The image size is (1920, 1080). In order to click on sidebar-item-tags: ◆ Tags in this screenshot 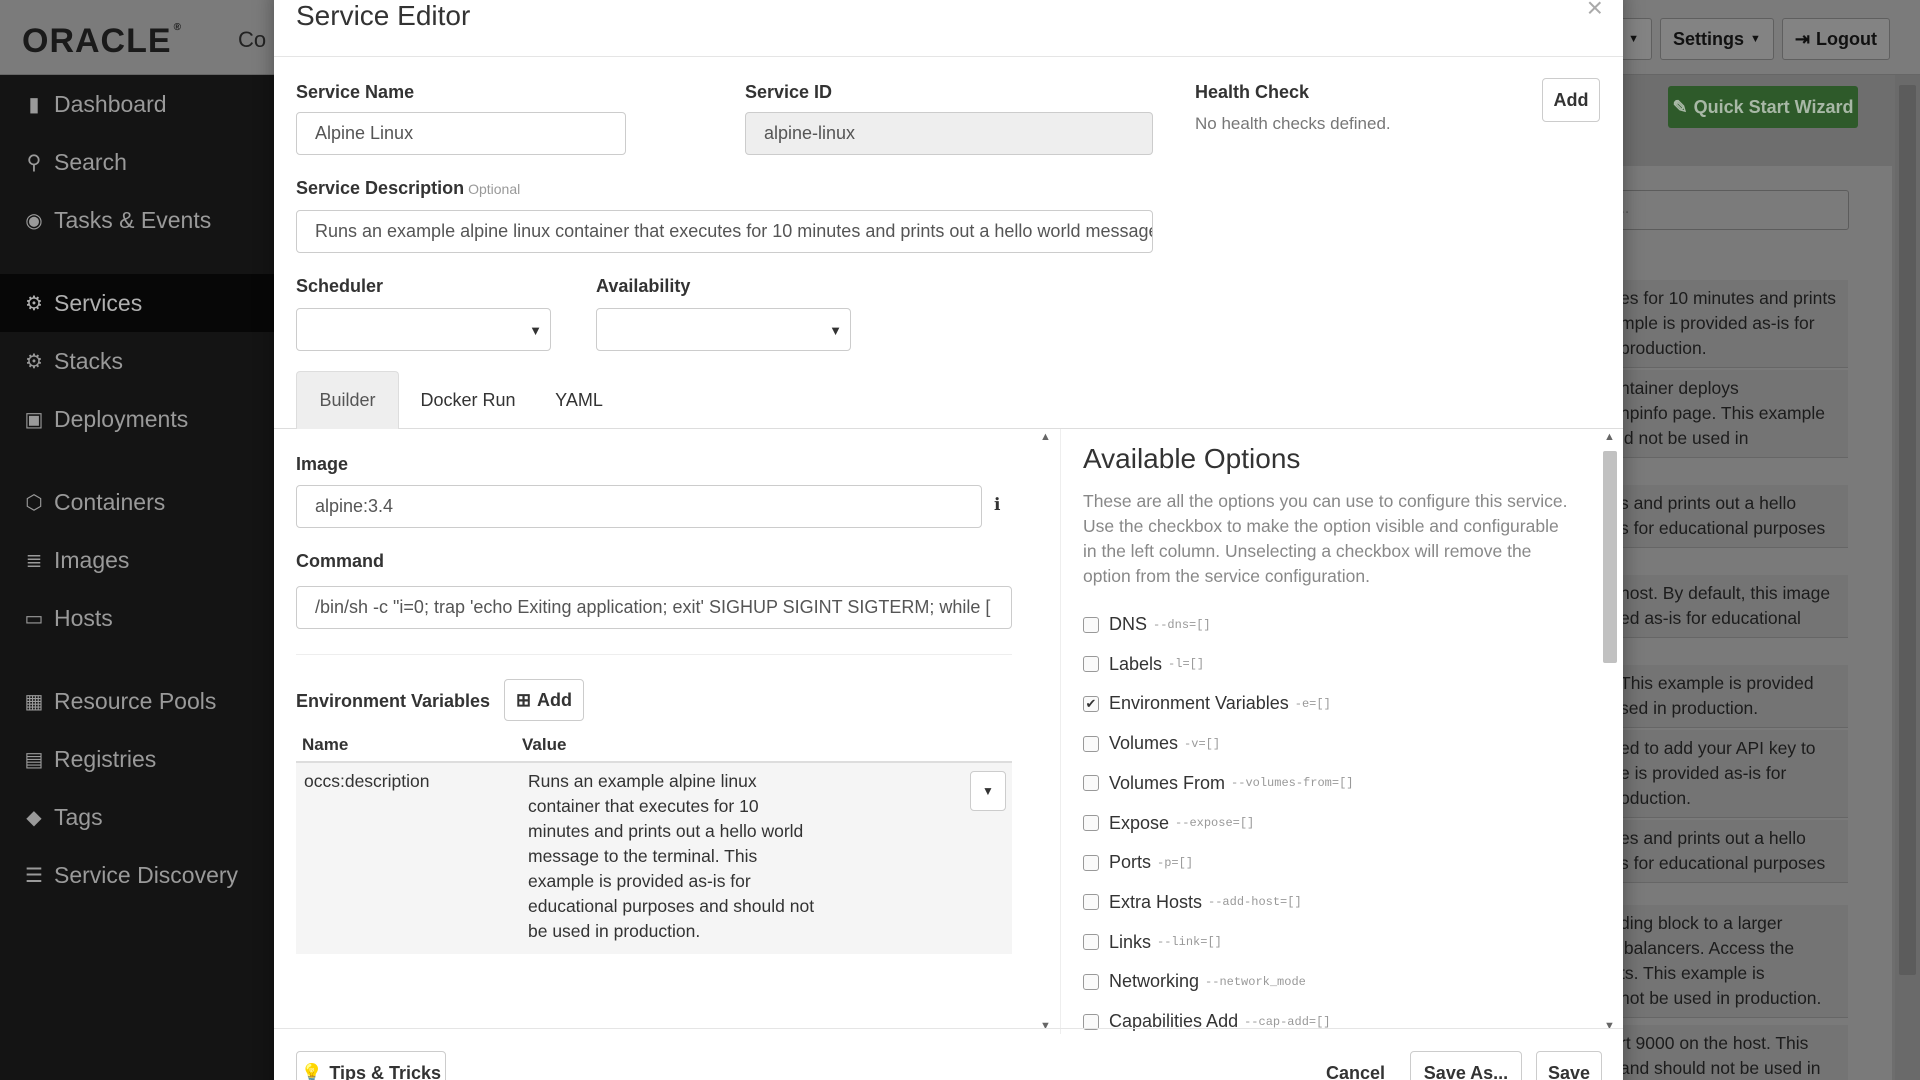, I will do `click(137, 817)`.